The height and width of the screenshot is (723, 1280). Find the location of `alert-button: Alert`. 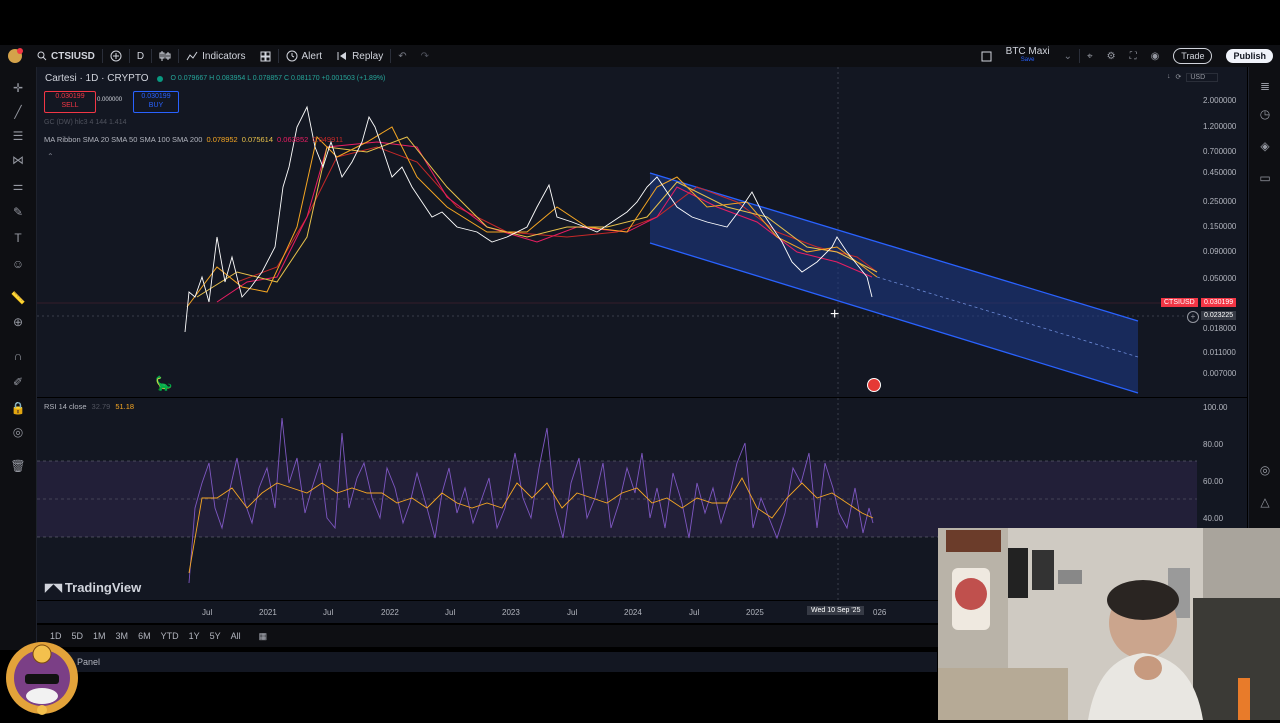

alert-button: Alert is located at coordinates (304, 56).